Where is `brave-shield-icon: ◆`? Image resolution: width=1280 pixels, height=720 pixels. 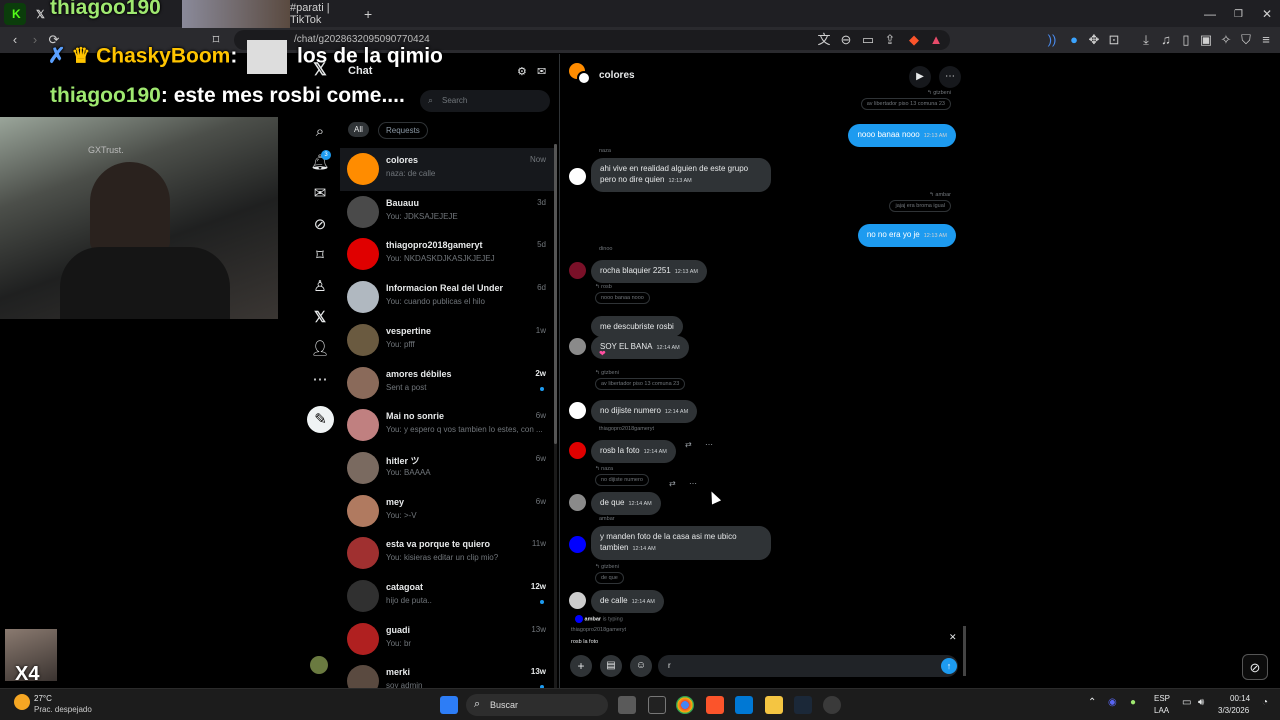
brave-shield-icon: ◆ is located at coordinates (914, 40).